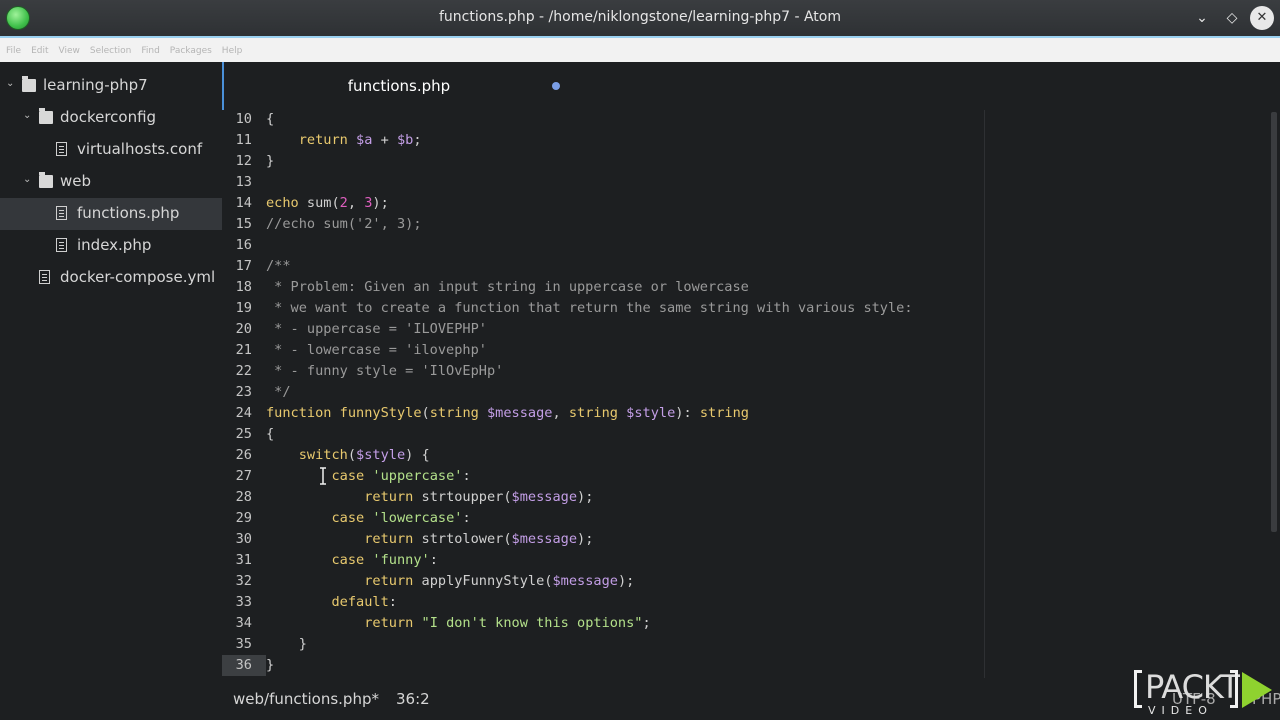 The height and width of the screenshot is (720, 1280). I want to click on menu-help: Help, so click(232, 51).